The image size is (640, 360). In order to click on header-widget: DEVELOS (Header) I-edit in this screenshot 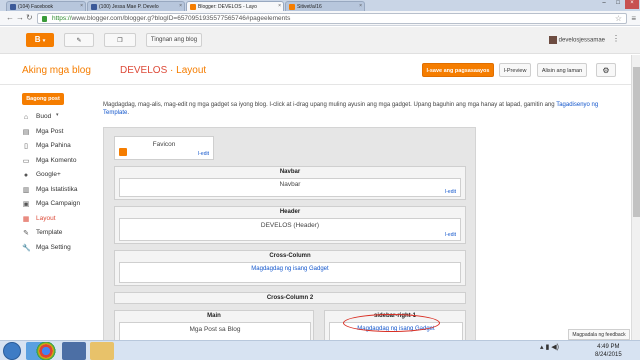, I will do `click(290, 229)`.